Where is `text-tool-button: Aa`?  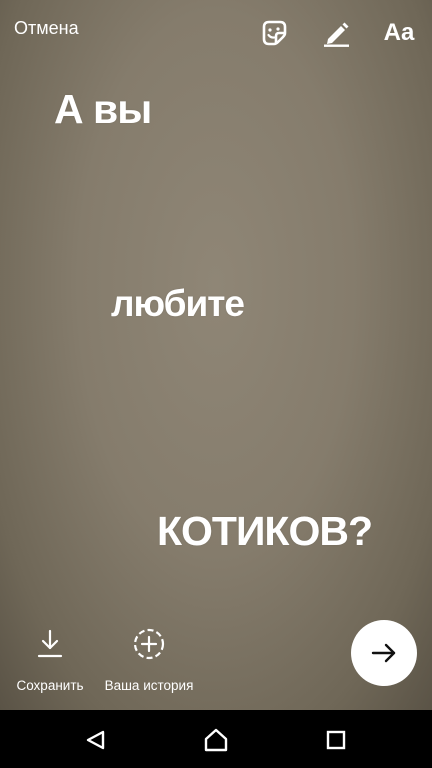 text-tool-button: Aa is located at coordinates (399, 33).